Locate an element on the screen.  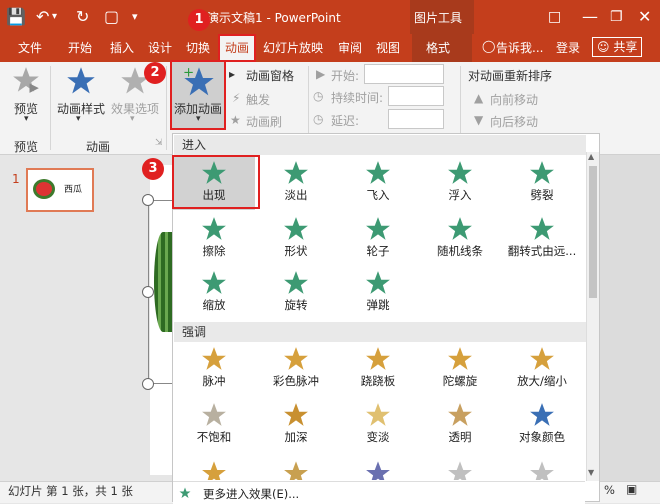
watermelon-image is located at coordinates (163, 282).